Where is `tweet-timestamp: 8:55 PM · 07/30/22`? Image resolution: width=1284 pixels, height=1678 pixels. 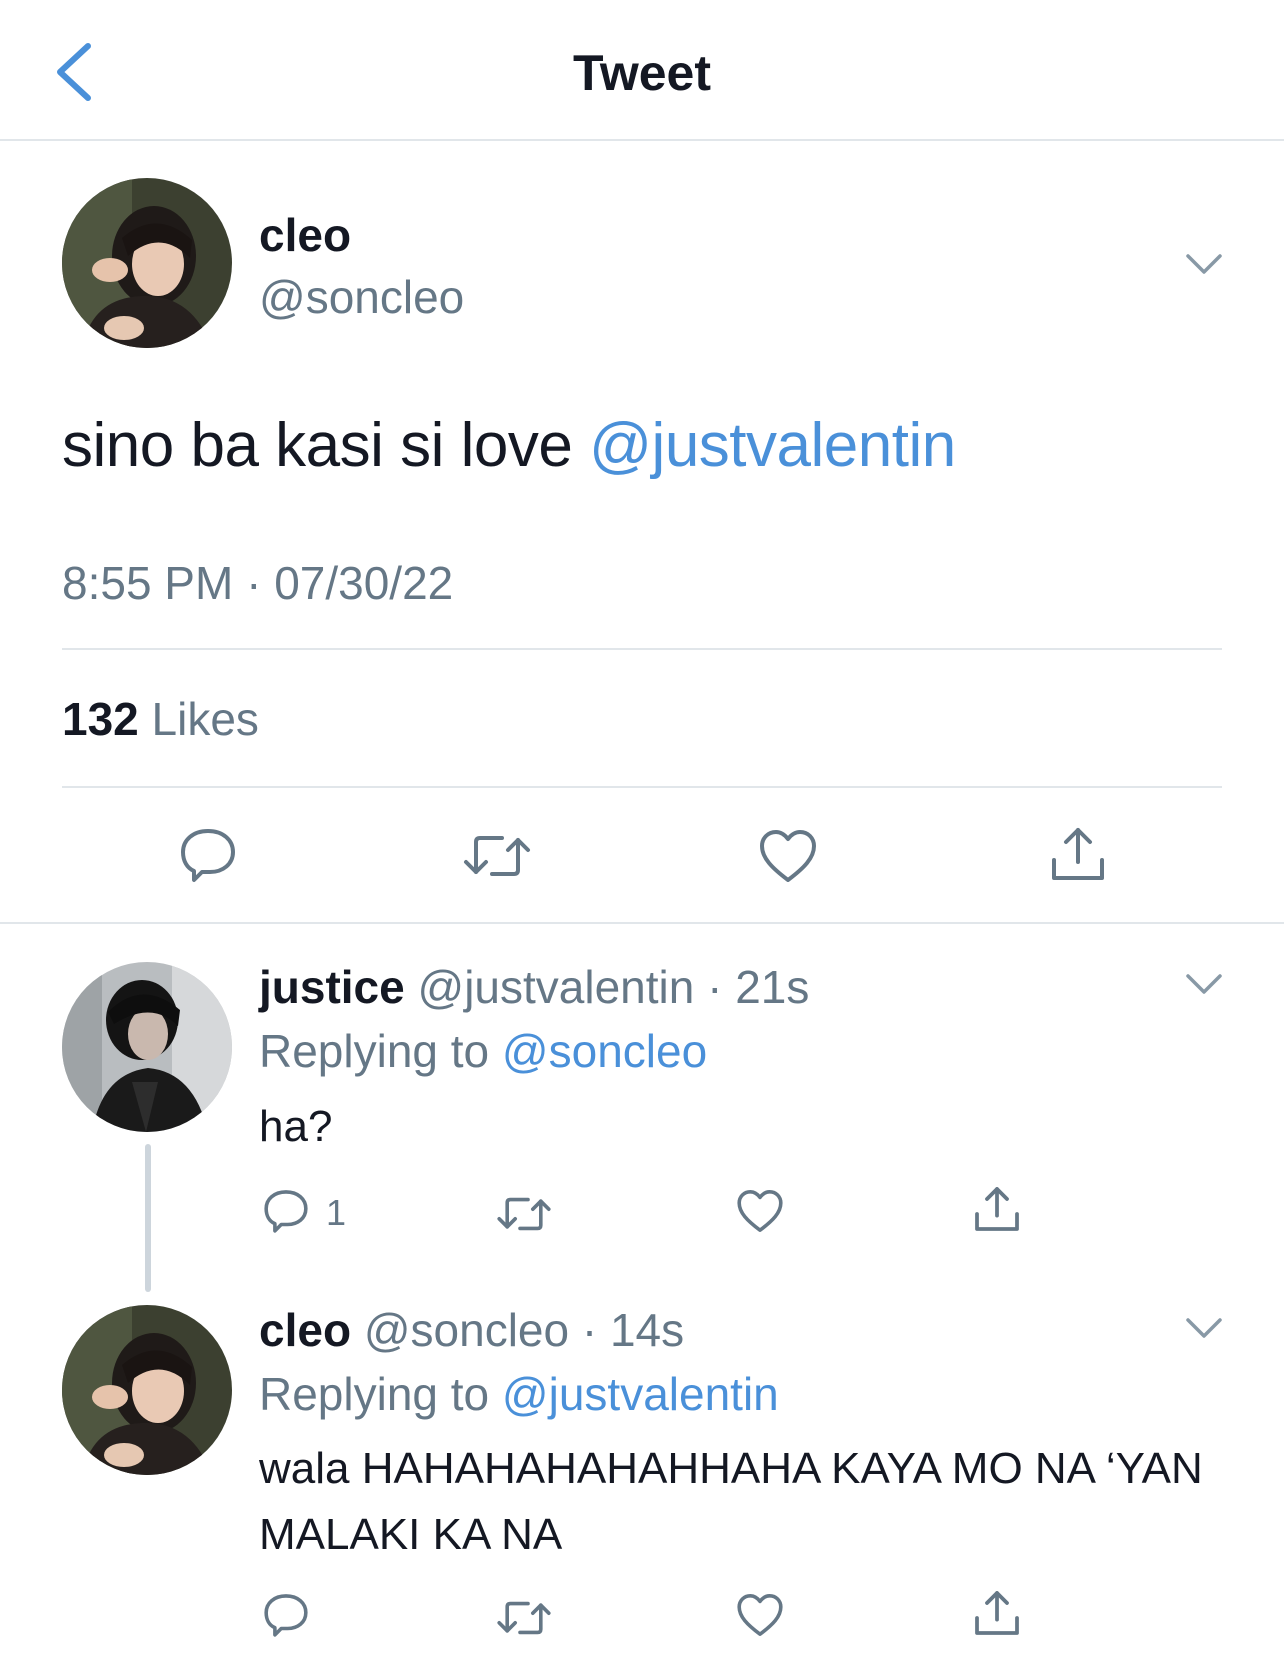 tweet-timestamp: 8:55 PM · 07/30/22 is located at coordinates (257, 583).